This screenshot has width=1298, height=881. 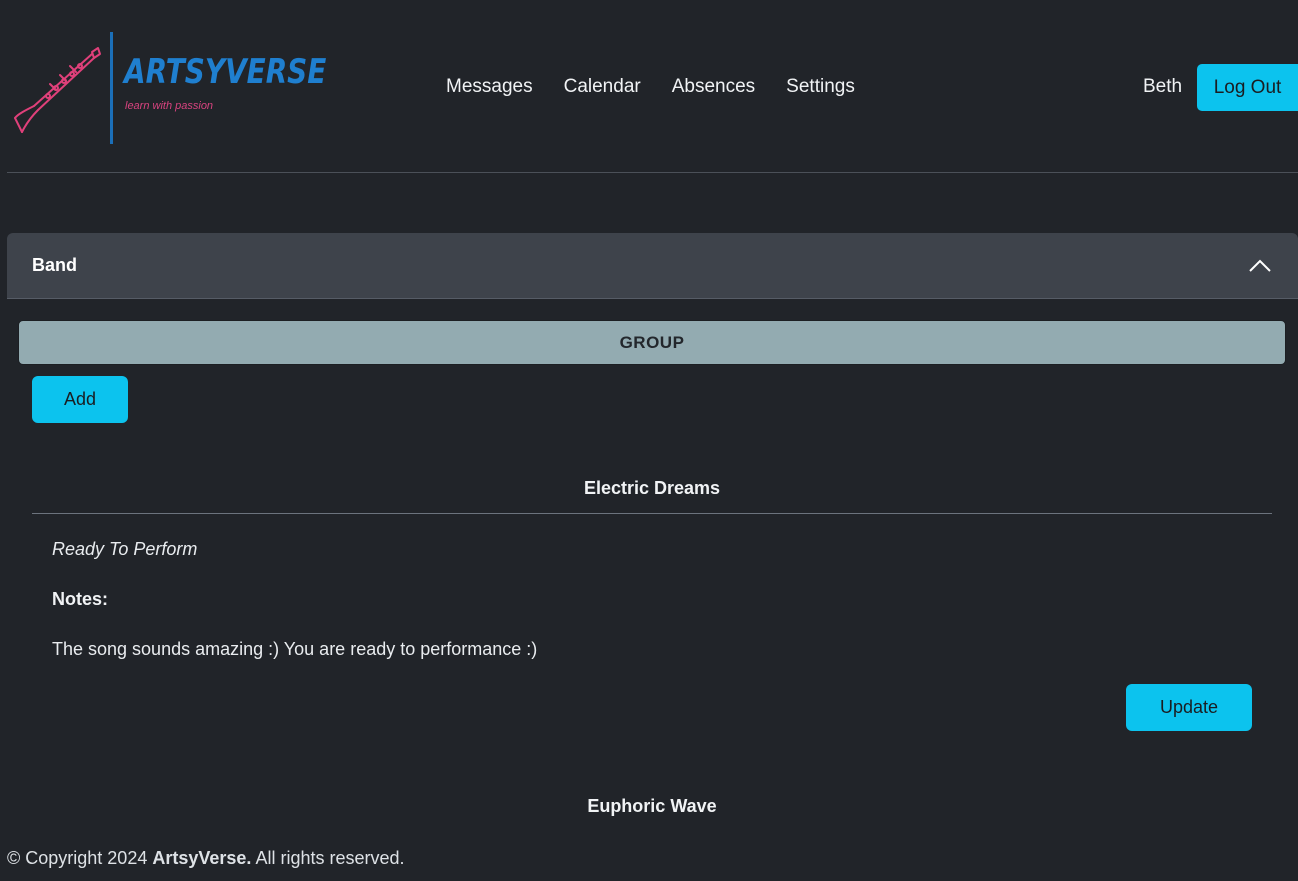 What do you see at coordinates (489, 87) in the screenshot?
I see `nav-messages: Messages` at bounding box center [489, 87].